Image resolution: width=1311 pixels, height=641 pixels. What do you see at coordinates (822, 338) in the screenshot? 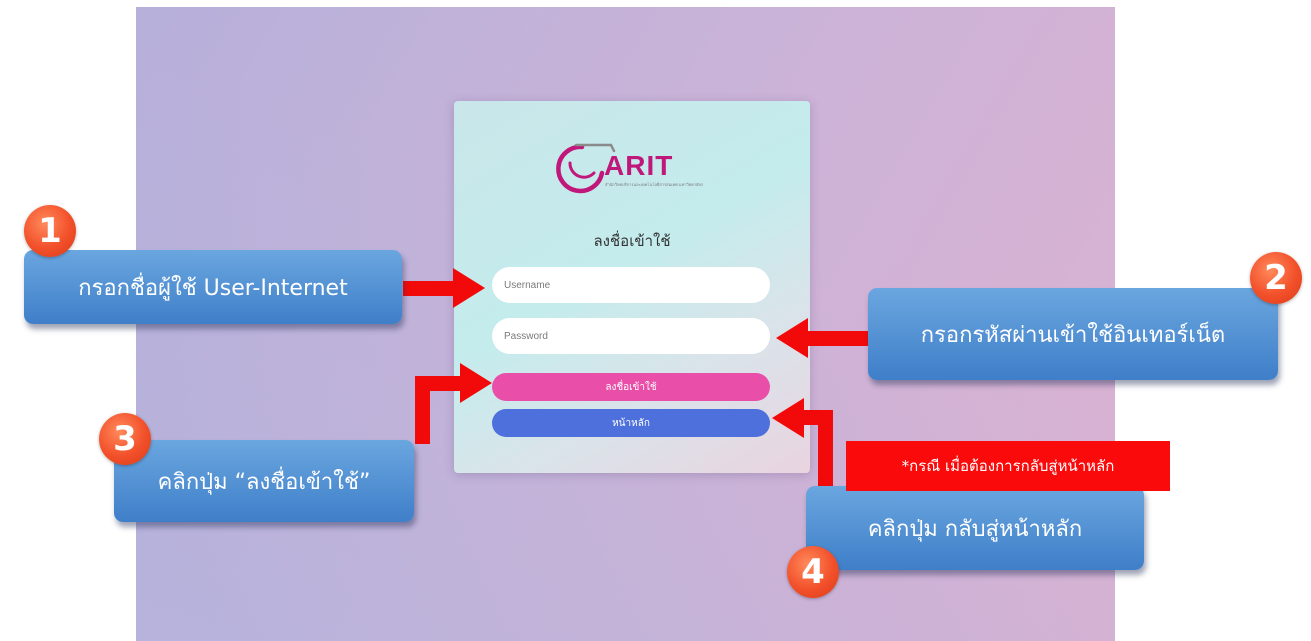
I see `arrow-2-icon` at bounding box center [822, 338].